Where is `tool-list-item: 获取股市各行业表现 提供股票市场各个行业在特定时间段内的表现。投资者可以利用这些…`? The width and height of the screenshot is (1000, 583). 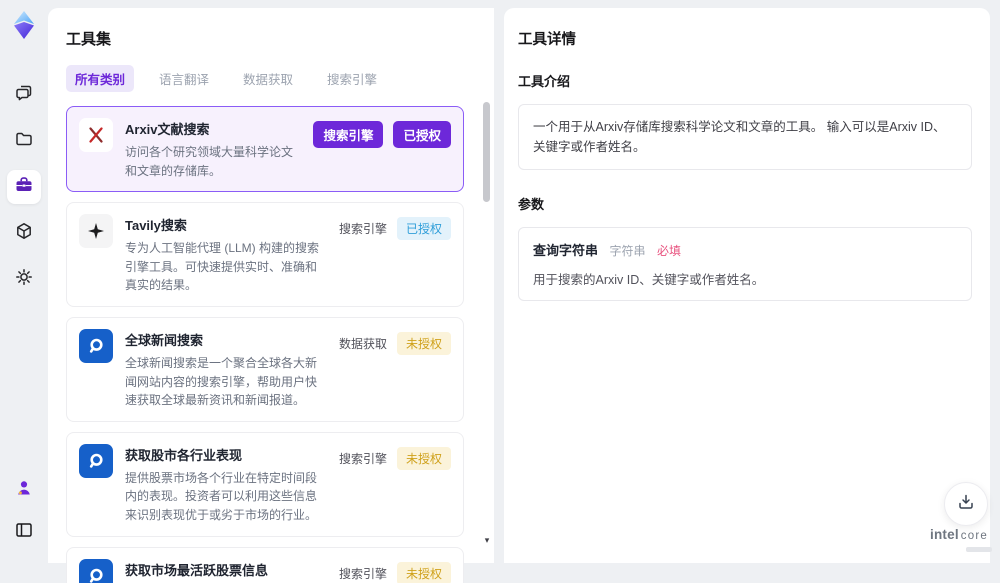 tool-list-item: 获取股市各行业表现 提供股票市场各个行业在特定时间段内的表现。投资者可以利用这些… is located at coordinates (265, 484).